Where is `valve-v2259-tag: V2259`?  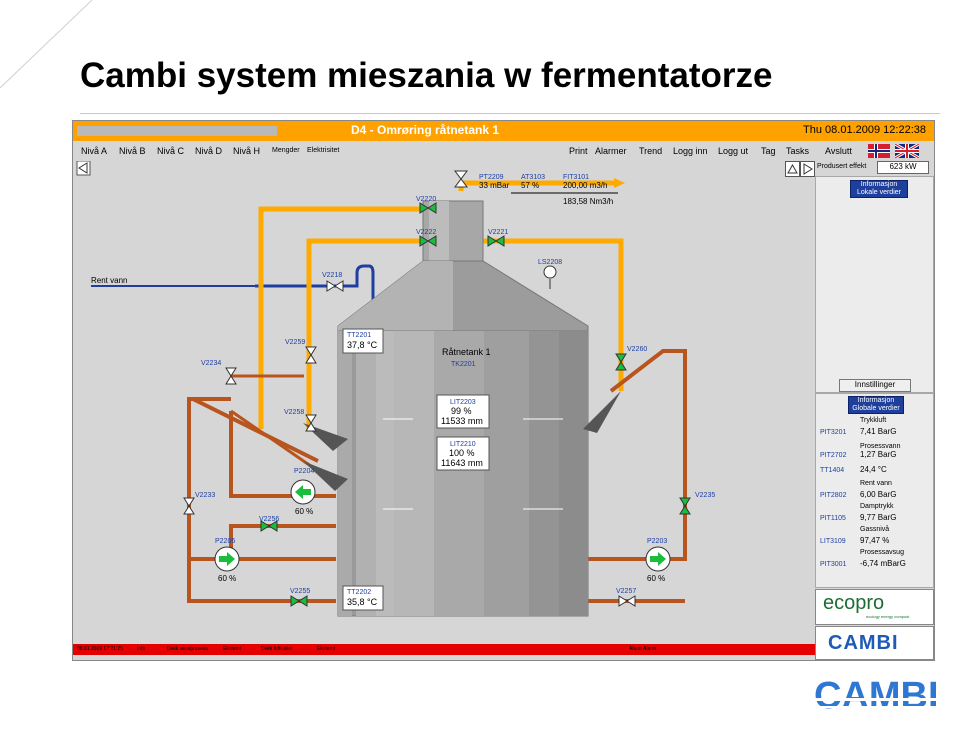
valve-v2259-tag: V2259 is located at coordinates (295, 342).